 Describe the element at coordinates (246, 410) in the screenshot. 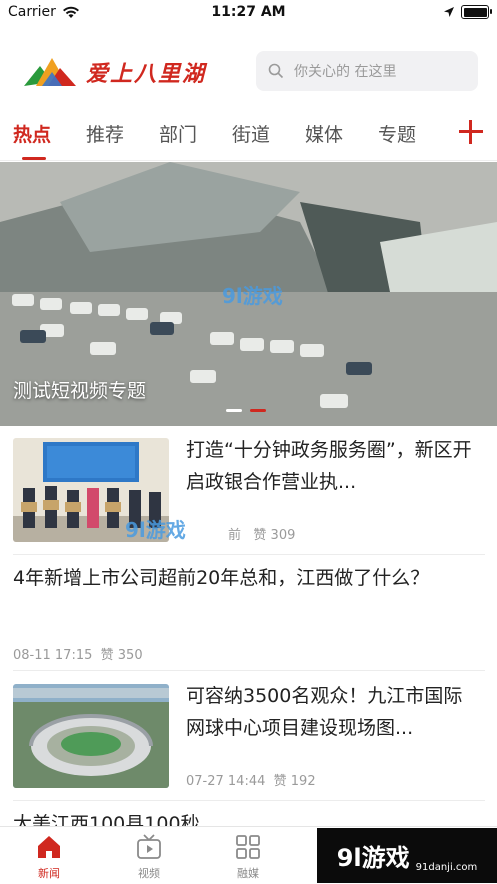

I see `carousel-indicator` at that location.